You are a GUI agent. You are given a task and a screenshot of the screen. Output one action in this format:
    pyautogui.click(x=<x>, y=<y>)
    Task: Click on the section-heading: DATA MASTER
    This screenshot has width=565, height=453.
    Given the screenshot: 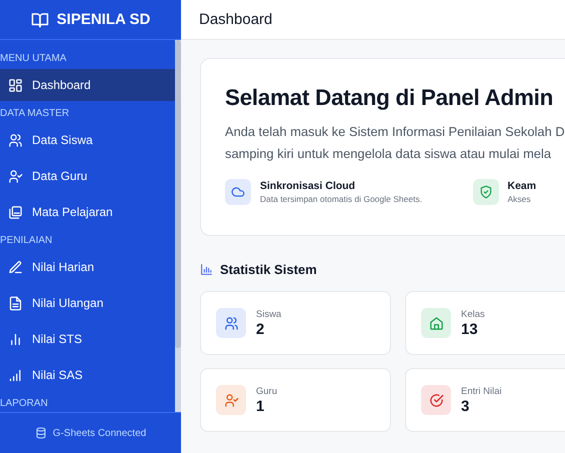 What is the action you would take?
    pyautogui.click(x=35, y=114)
    